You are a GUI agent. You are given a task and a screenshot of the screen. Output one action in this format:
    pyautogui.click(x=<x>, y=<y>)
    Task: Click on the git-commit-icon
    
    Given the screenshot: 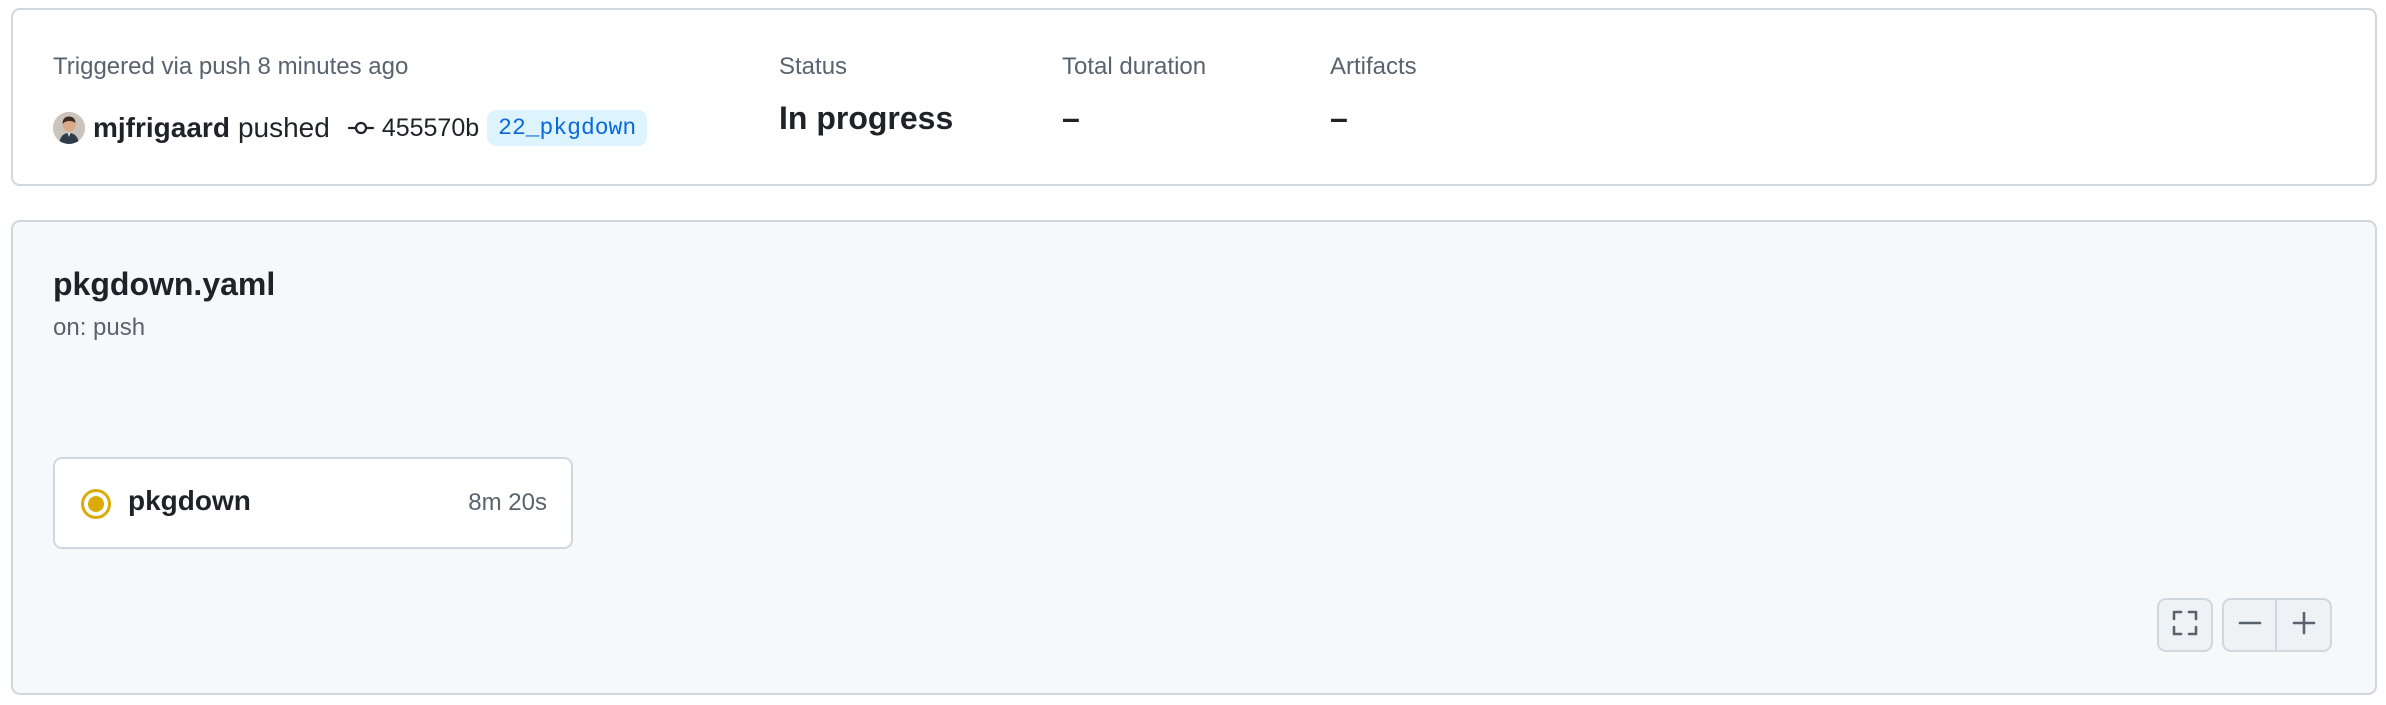 What is the action you would take?
    pyautogui.click(x=360, y=128)
    